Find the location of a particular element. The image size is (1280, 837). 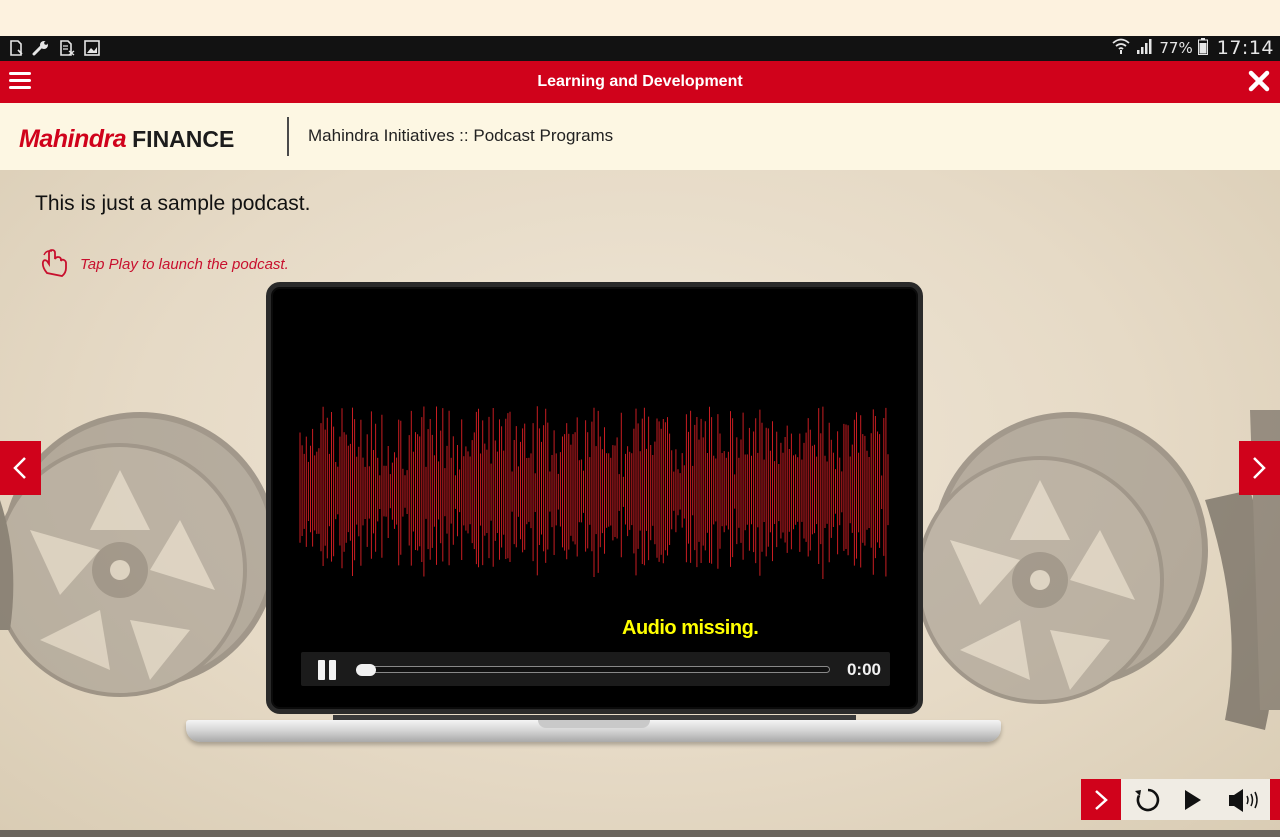

brand-secondary: FINANCE is located at coordinates (183, 139).